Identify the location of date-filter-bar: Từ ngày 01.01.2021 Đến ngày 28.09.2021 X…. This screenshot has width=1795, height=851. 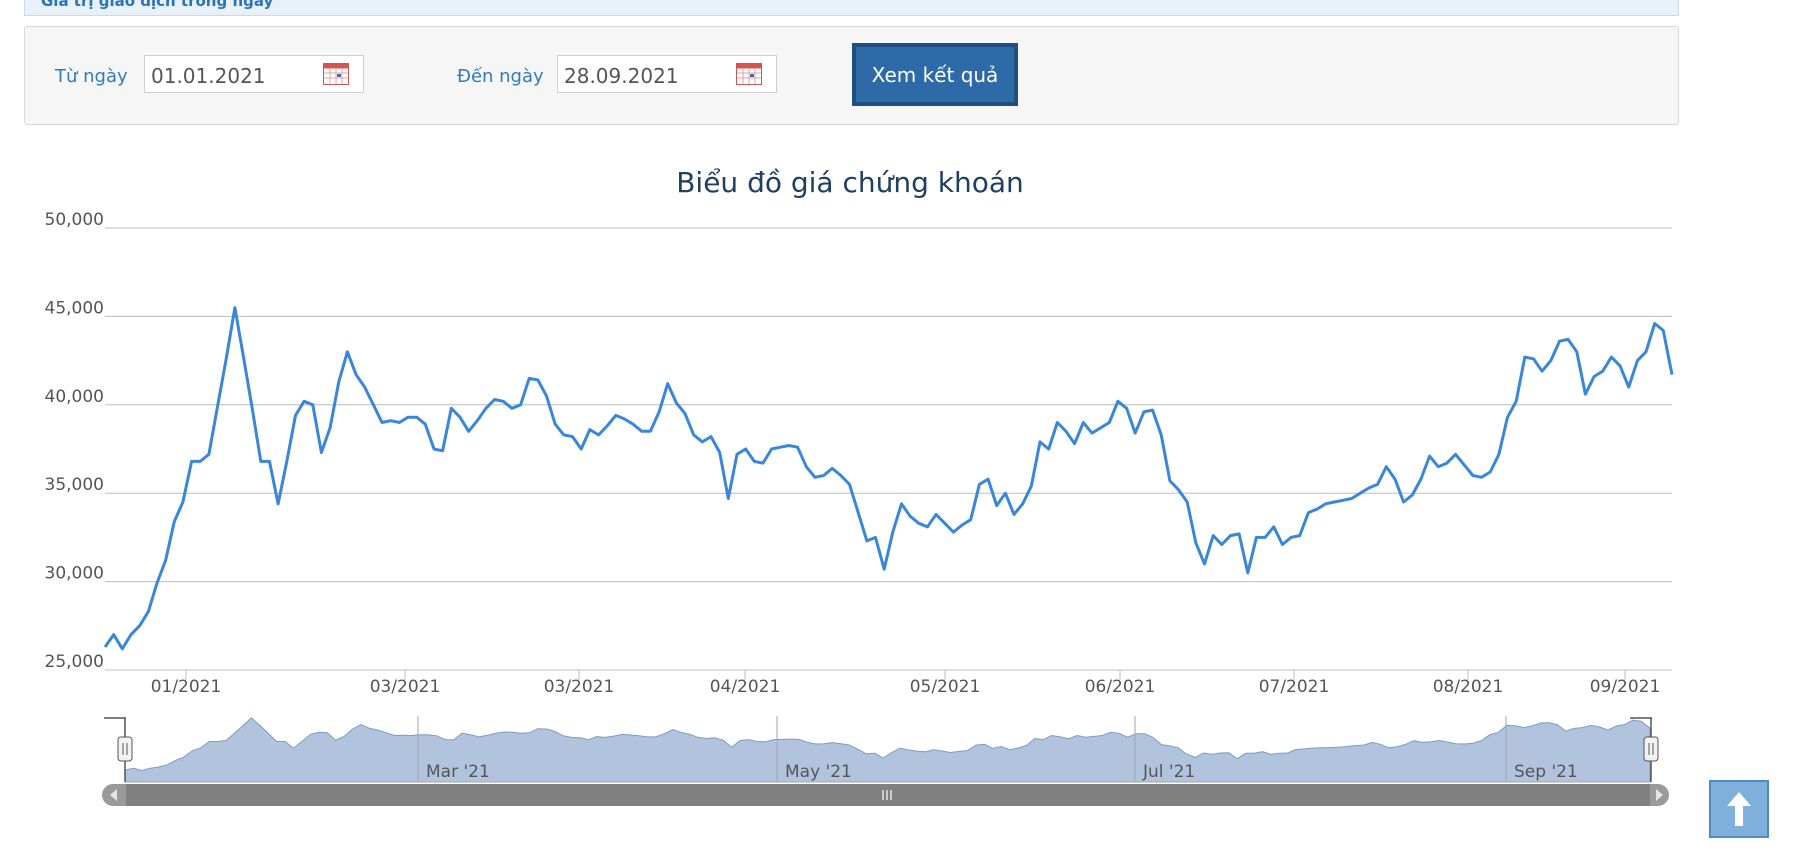
(851, 75).